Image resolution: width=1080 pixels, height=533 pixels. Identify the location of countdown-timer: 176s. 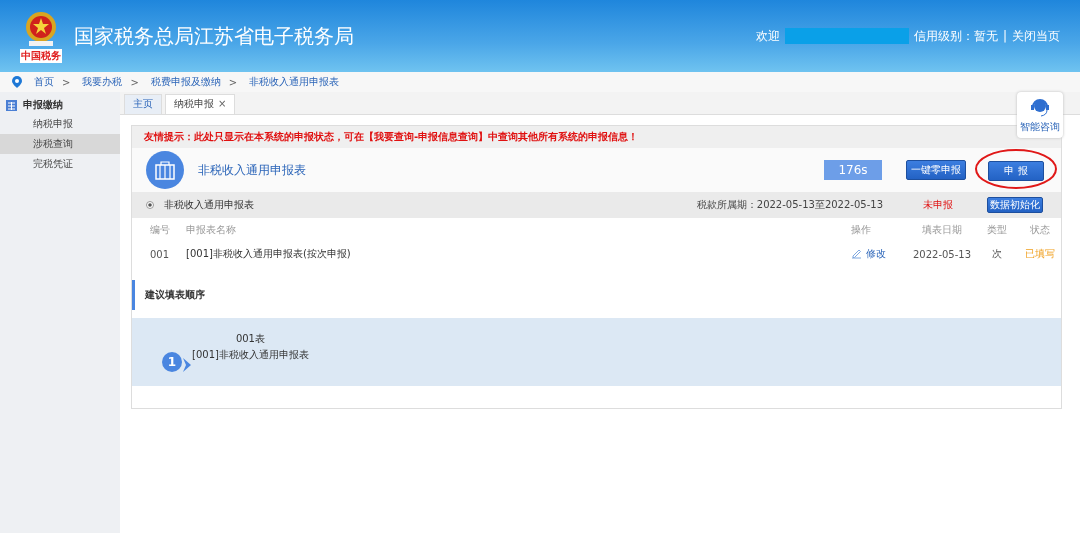
(853, 170).